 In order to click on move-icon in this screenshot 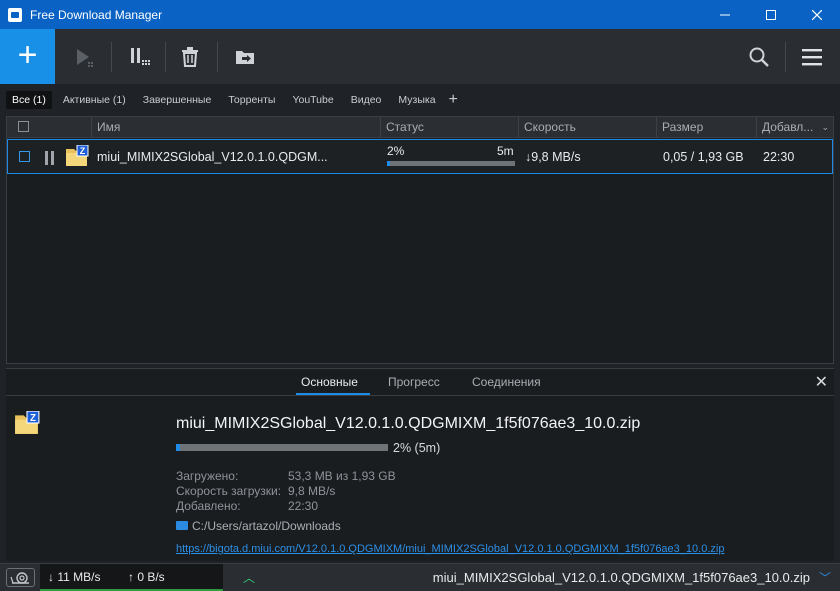, I will do `click(245, 57)`.